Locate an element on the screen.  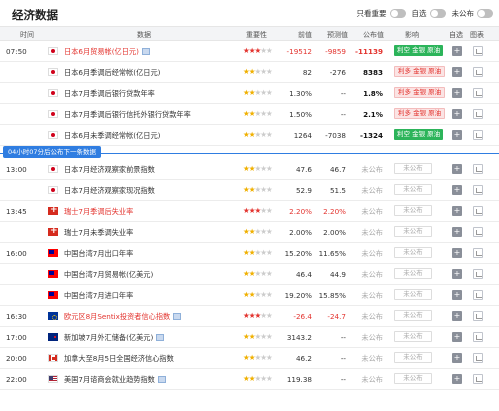
table-row: 日本6月季调后经常帐(亿日元) ★★★★★ 82 -276 8383 利多 金银 原油 + is located at coordinates (249, 72).